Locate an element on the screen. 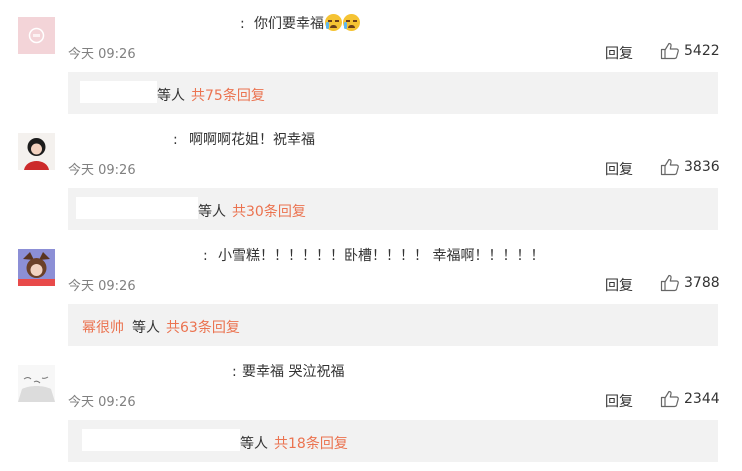 The image size is (742, 471). reply-summary: 等人 共18条回复 is located at coordinates (393, 441).